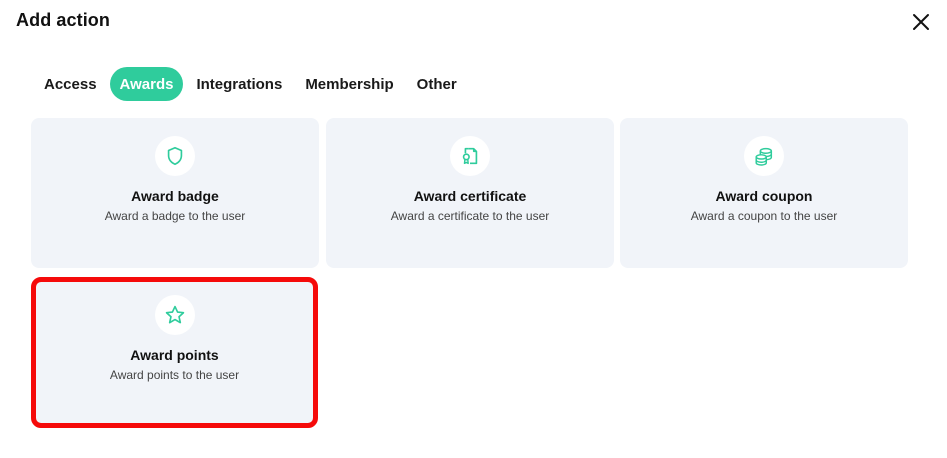  I want to click on close-button, so click(921, 22).